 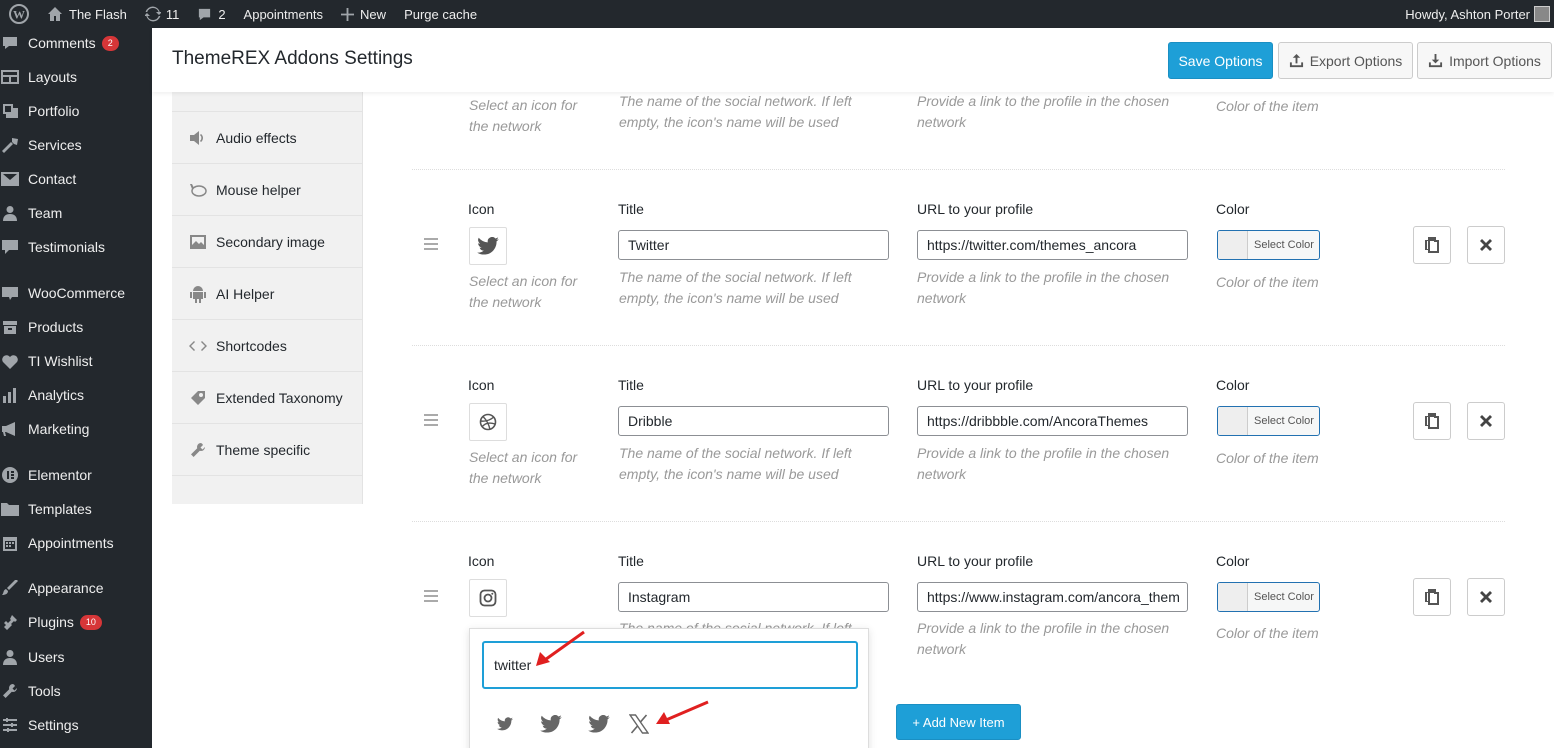 I want to click on title-label: Title, so click(x=631, y=561).